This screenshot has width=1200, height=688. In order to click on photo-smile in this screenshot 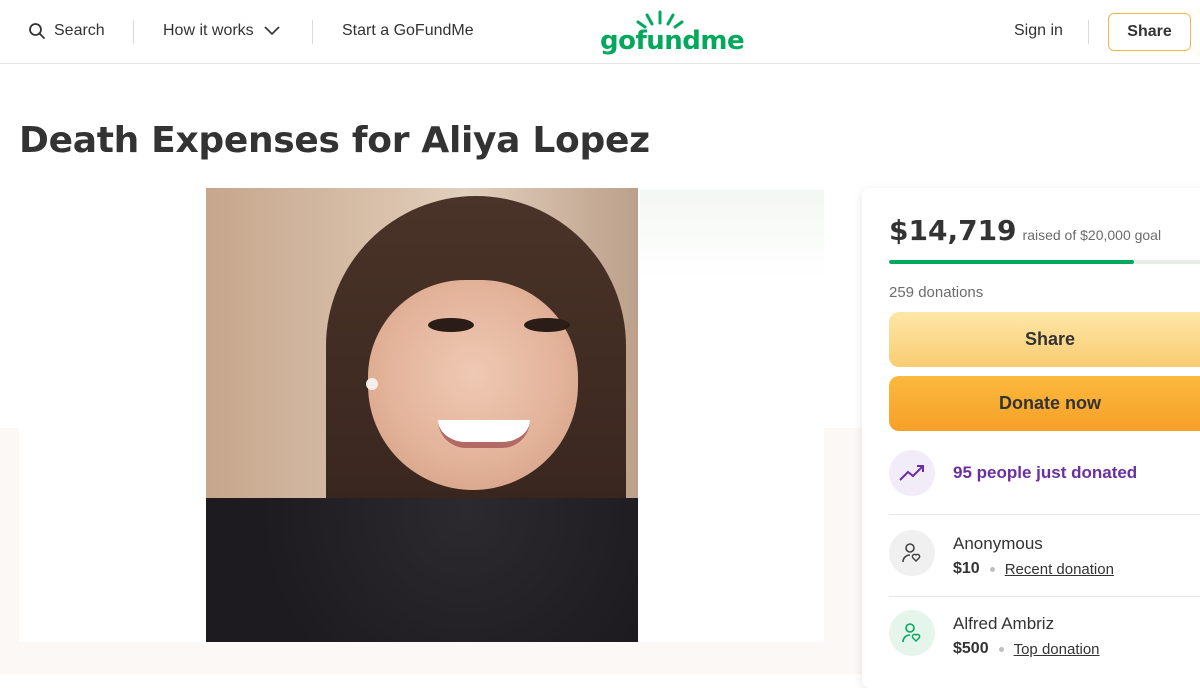, I will do `click(484, 434)`.